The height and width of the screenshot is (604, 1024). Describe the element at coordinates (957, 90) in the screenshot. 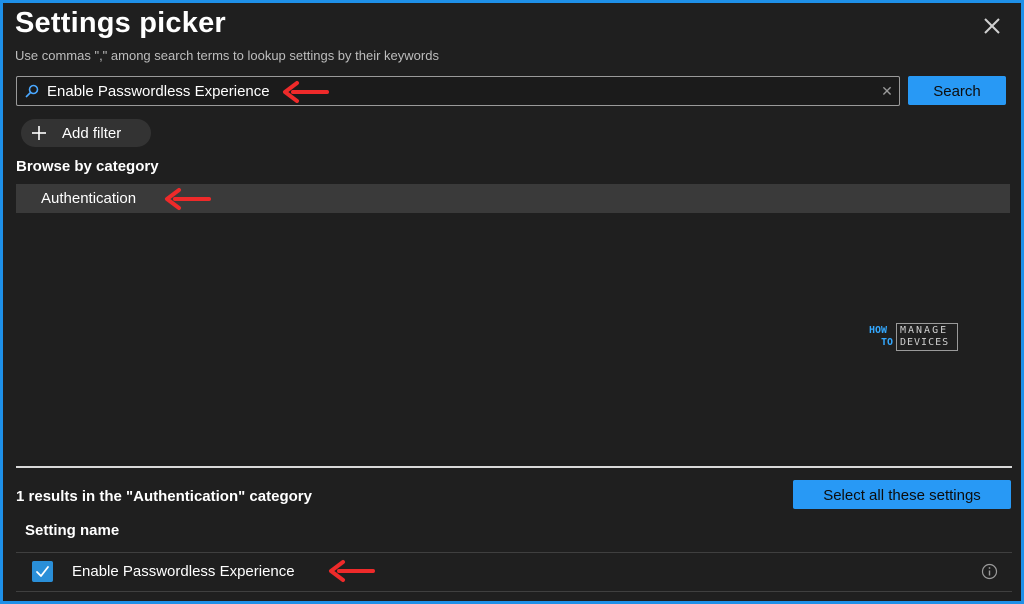

I see `search-button: Search` at that location.